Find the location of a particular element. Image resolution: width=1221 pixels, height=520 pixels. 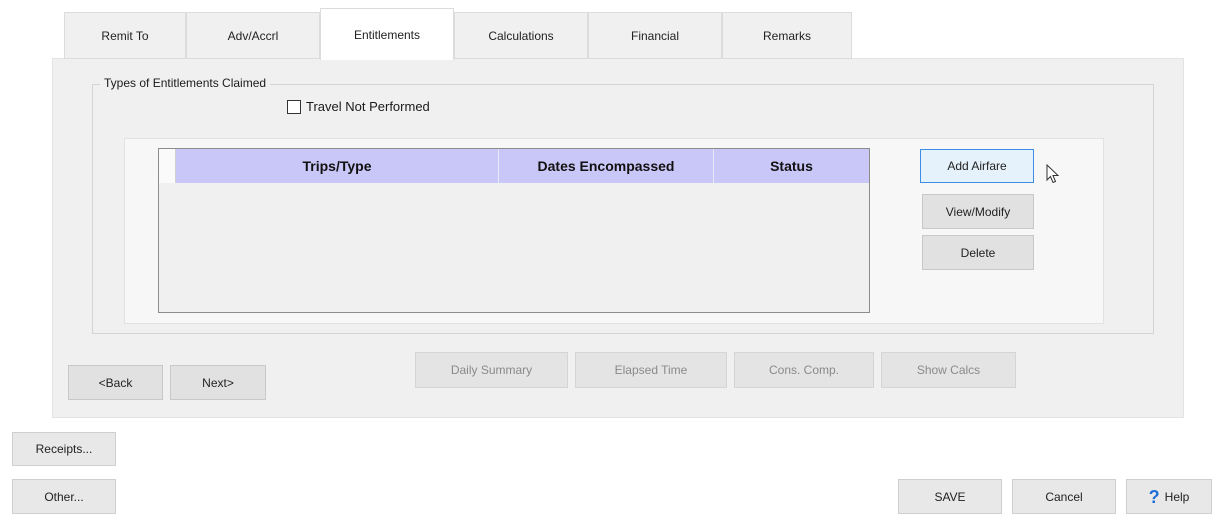

button-label: Show Calcs is located at coordinates (948, 370).